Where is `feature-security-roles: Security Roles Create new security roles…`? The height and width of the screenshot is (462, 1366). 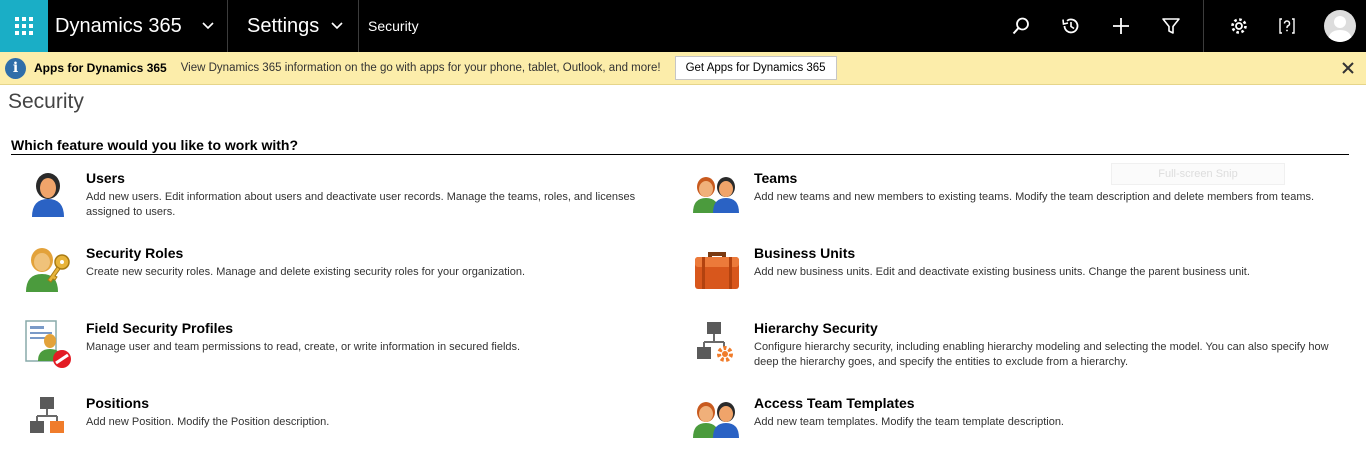
feature-security-roles: Security Roles Create new security roles… is located at coordinates (334, 269).